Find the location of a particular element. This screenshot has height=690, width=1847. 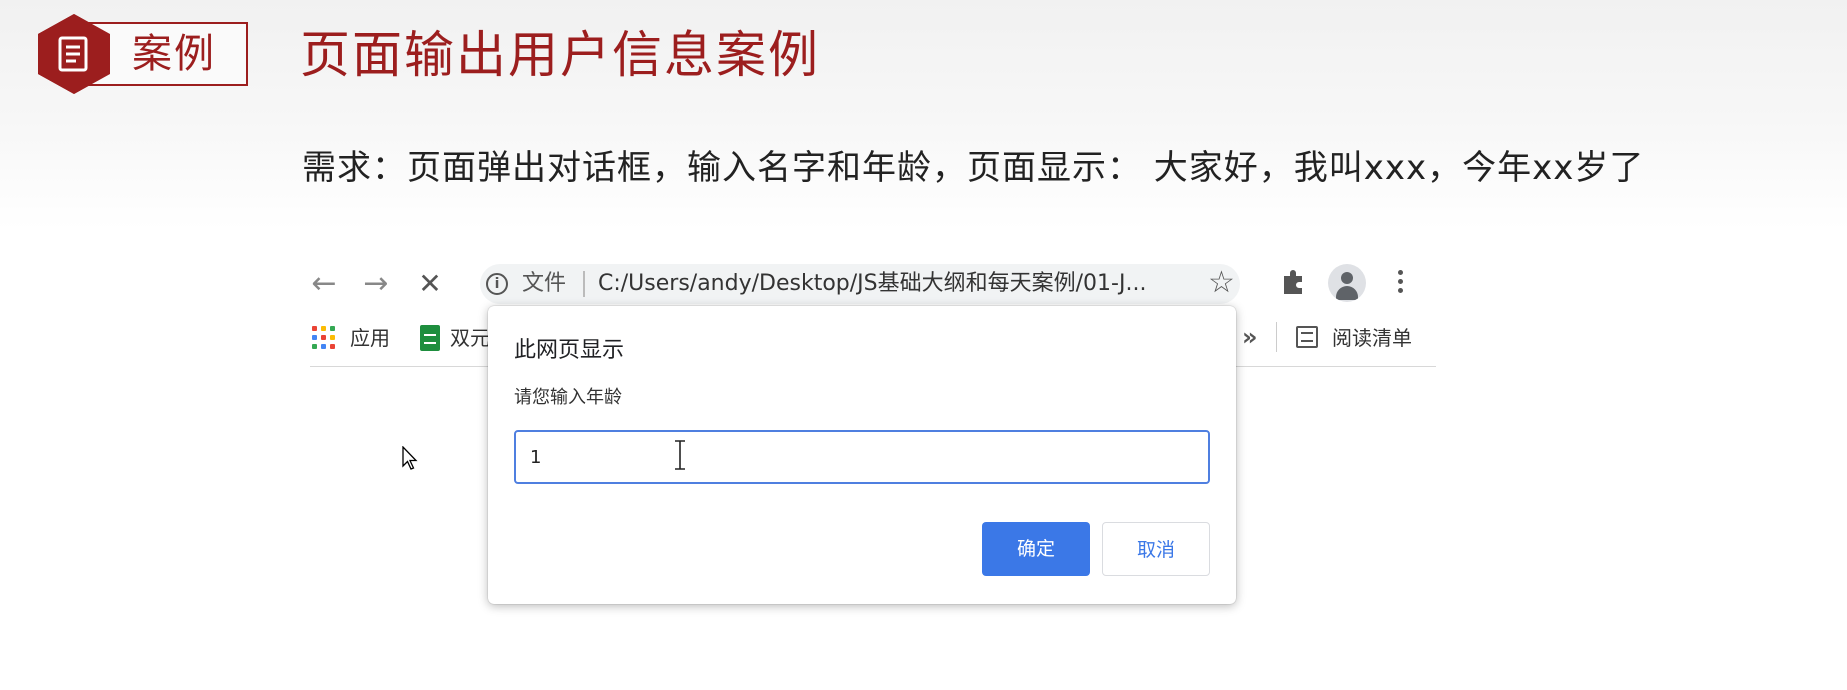

cancel-button: 取消 is located at coordinates (1156, 549).